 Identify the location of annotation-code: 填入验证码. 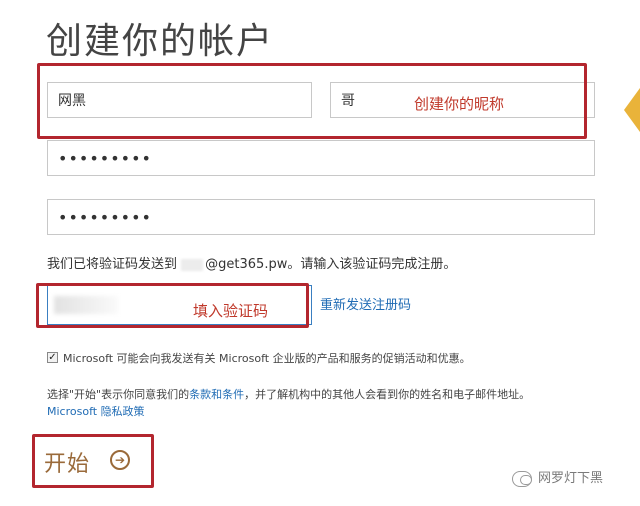
(231, 311).